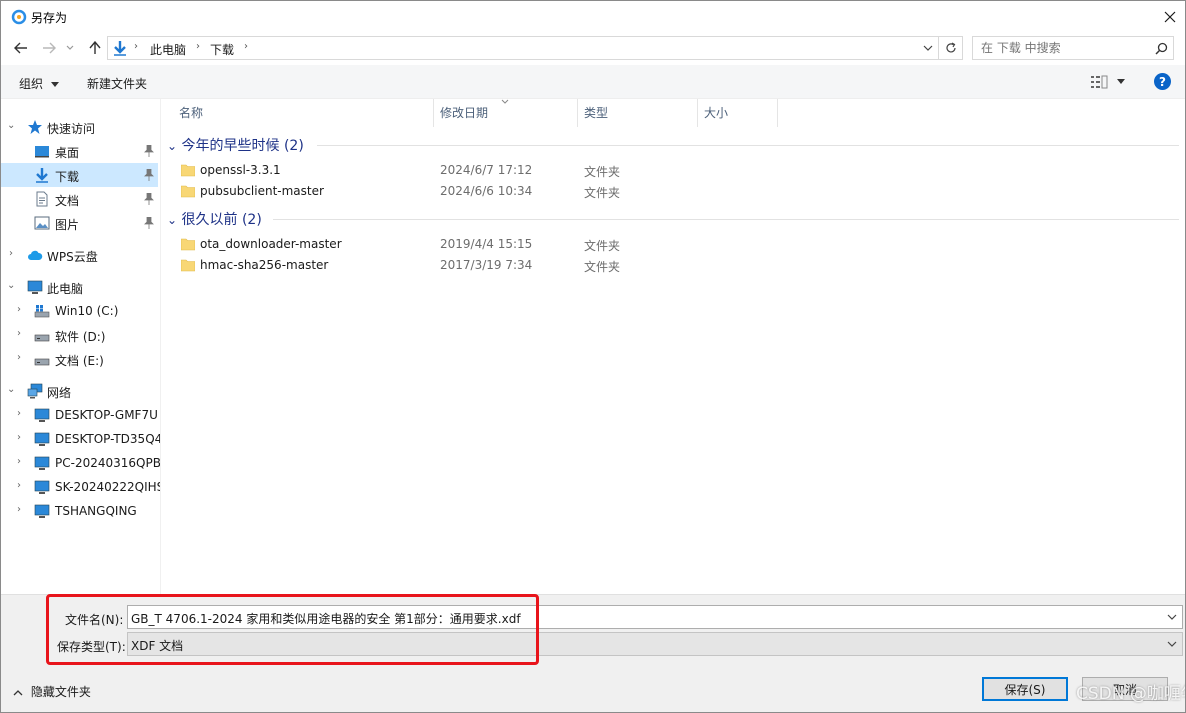  What do you see at coordinates (670, 170) in the screenshot?
I see `table-row: openssl-3.3.1 2024/6/7 17:12 文件夹` at bounding box center [670, 170].